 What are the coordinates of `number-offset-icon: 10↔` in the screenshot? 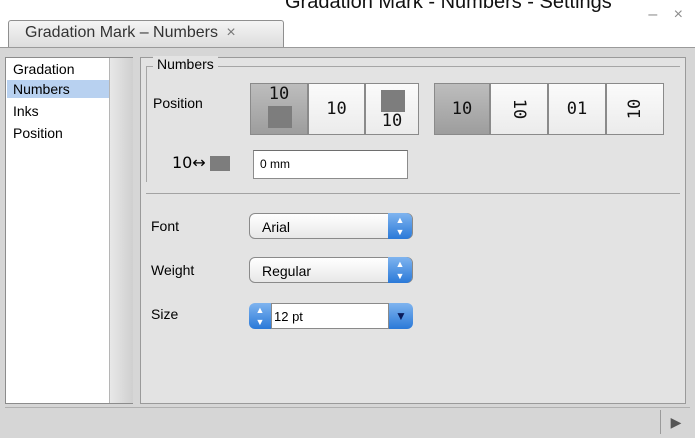 It's located at (189, 162).